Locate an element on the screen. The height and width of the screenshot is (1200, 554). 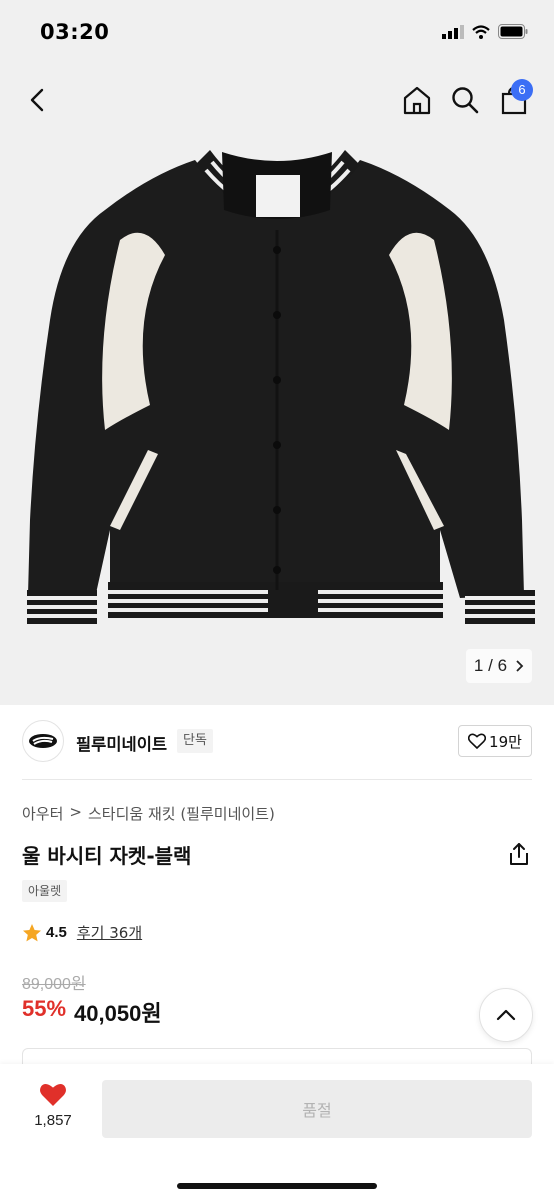
search-icon is located at coordinates (465, 100).